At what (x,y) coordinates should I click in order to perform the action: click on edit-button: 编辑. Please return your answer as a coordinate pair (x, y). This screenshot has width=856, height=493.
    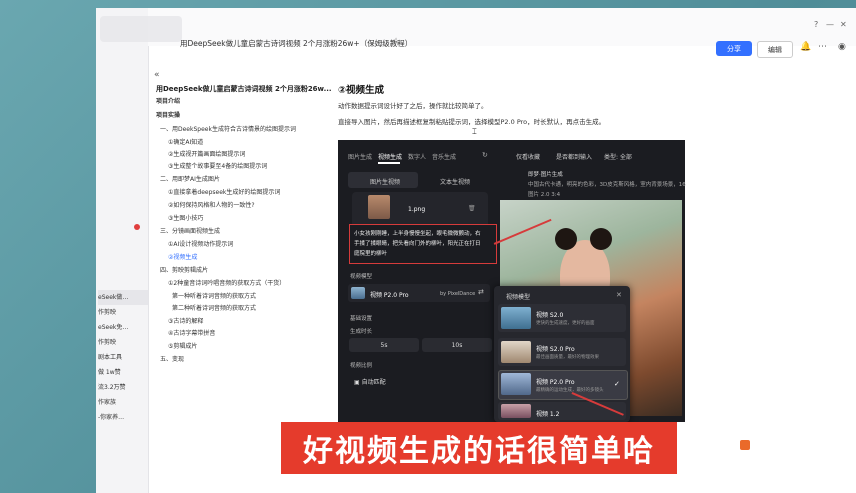
    Looking at the image, I should click on (775, 49).